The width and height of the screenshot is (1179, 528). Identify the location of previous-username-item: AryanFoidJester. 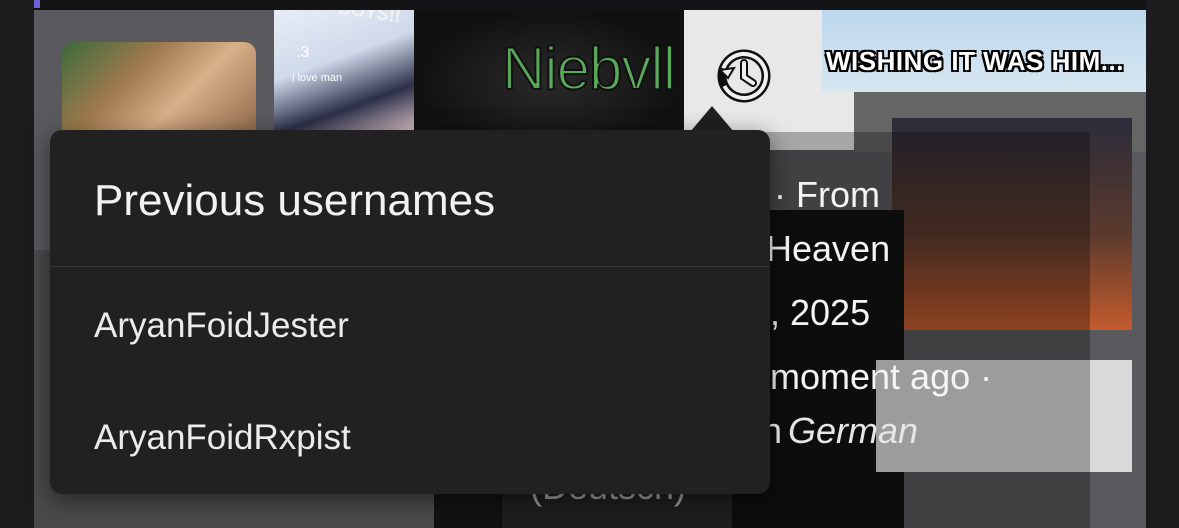
(221, 326).